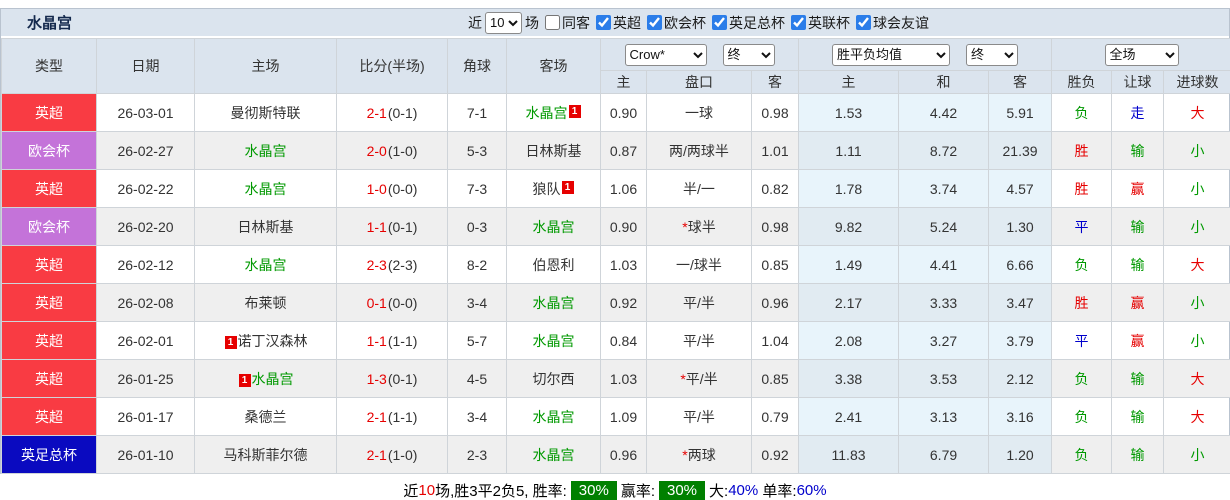 The image size is (1230, 500). I want to click on odds-state-select: 终, so click(748, 54).